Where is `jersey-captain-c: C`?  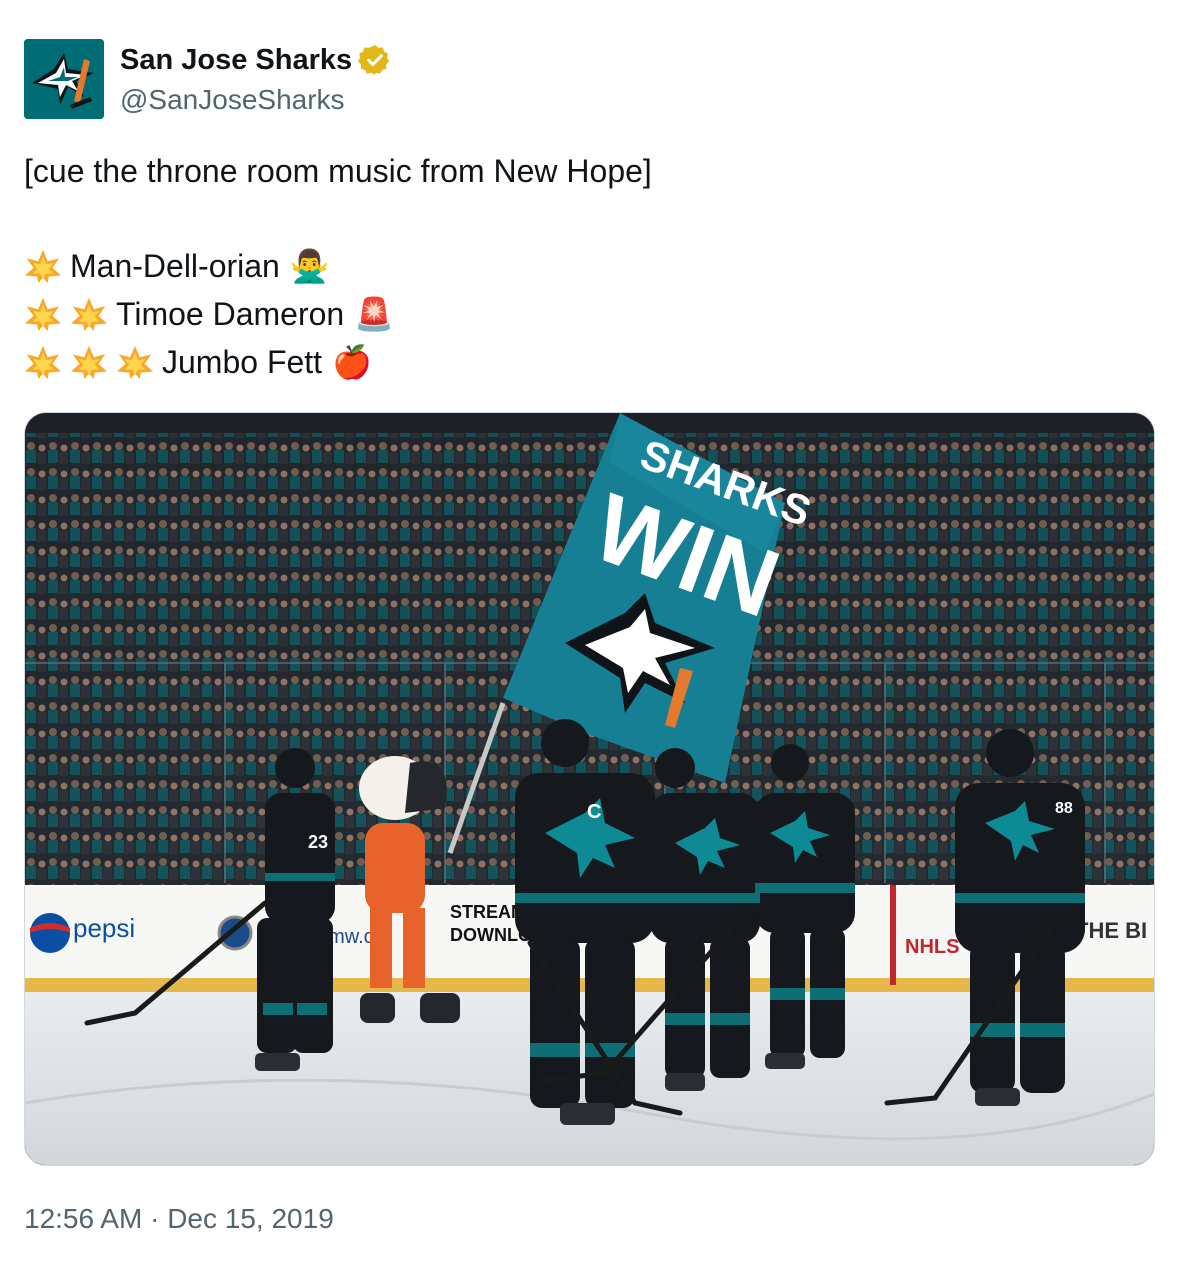 jersey-captain-c: C is located at coordinates (594, 812).